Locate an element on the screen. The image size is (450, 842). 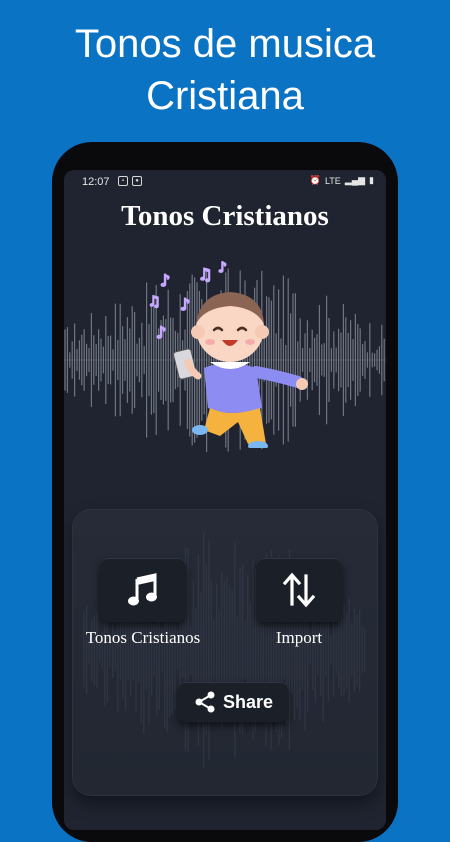
import-button is located at coordinates (299, 590).